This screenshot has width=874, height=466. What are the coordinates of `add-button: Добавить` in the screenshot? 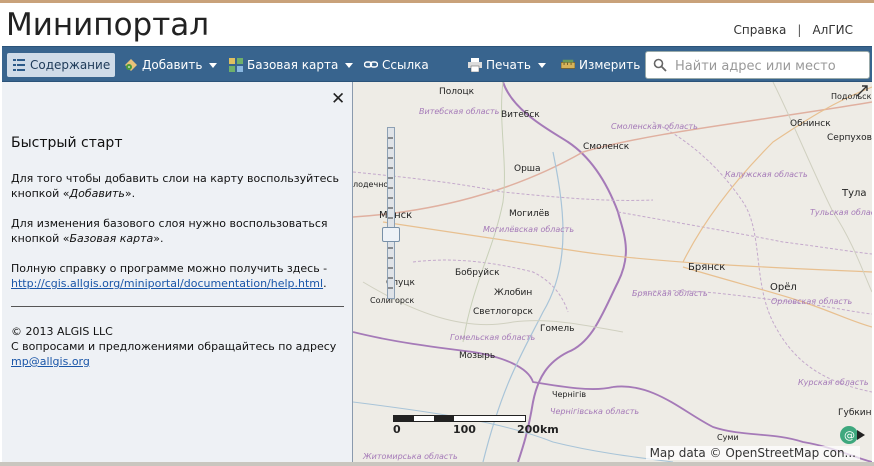 It's located at (171, 65).